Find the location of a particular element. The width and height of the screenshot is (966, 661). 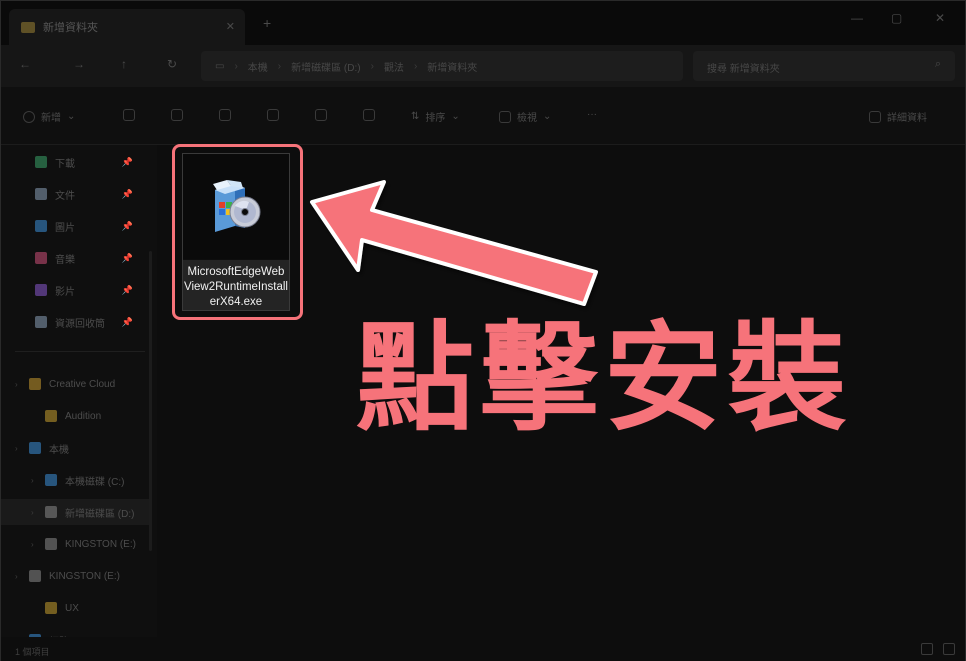

share-icon is located at coordinates (321, 115).